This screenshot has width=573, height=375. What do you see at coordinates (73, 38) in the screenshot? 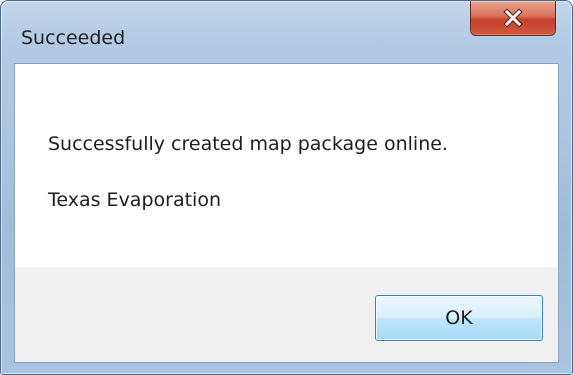
I see `dialog-title: Succeeded` at bounding box center [73, 38].